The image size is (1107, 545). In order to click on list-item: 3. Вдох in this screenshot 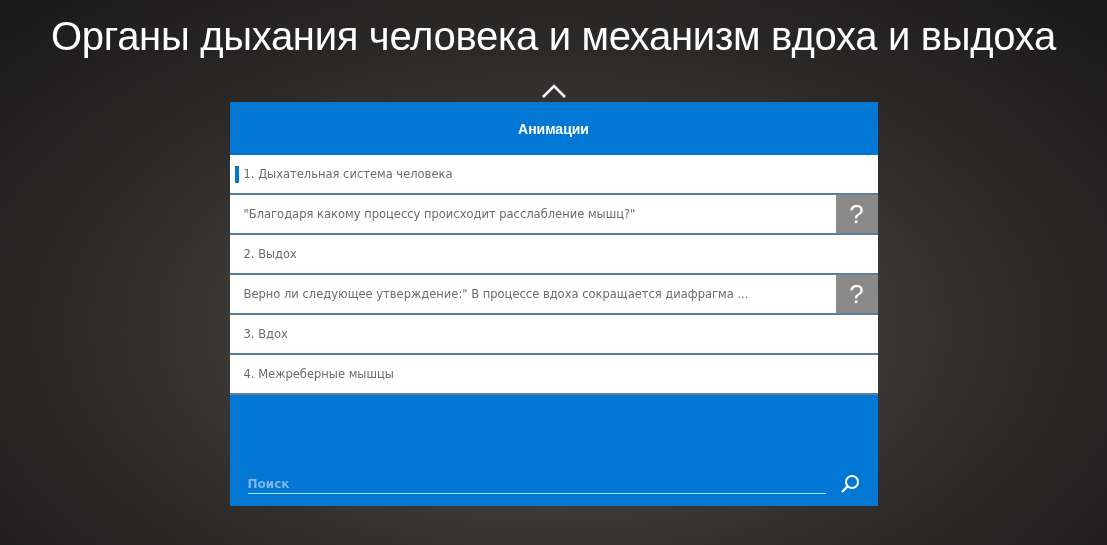, I will do `click(553, 335)`.